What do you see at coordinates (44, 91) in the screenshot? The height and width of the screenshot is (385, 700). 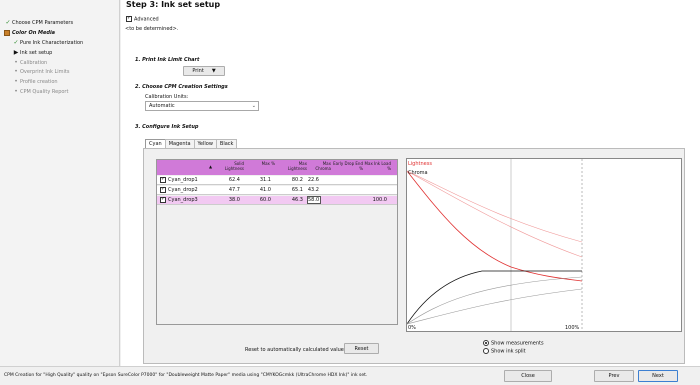 I see `sidebar-item-label: CPM Quality Report` at bounding box center [44, 91].